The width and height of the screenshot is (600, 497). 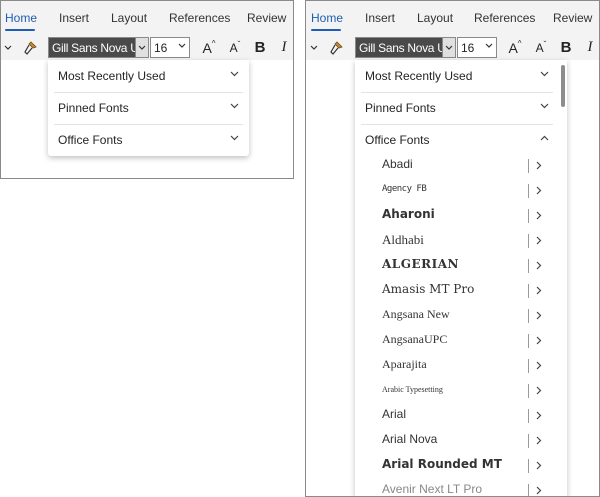 I want to click on font-item-aparajita: Aparajita, so click(x=461, y=365).